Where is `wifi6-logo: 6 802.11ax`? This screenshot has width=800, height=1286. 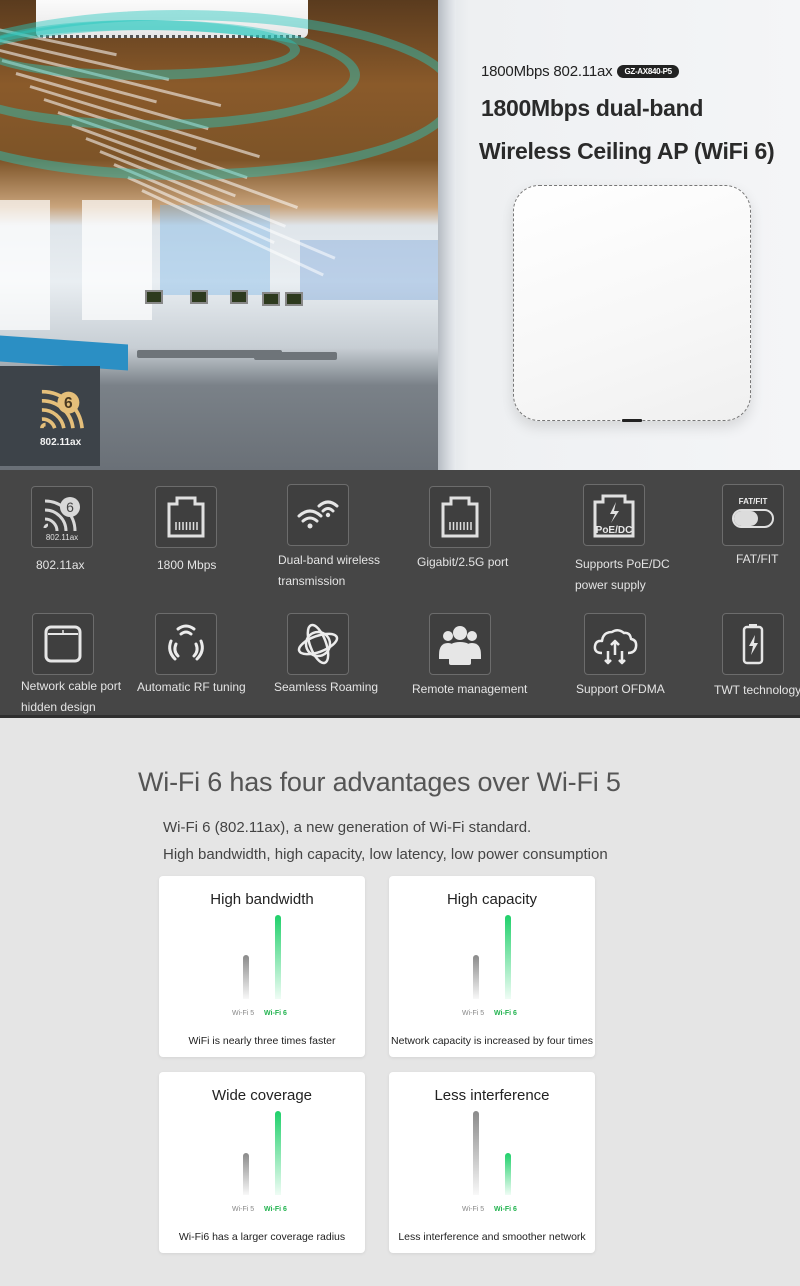 wifi6-logo: 6 802.11ax is located at coordinates (64, 418).